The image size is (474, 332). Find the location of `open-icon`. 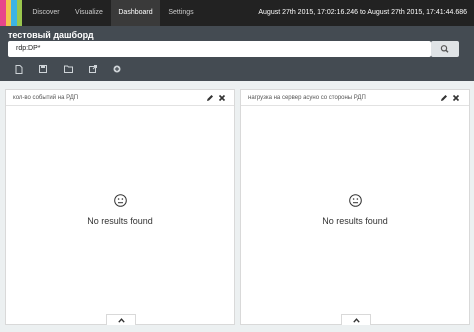

open-icon is located at coordinates (68, 69).